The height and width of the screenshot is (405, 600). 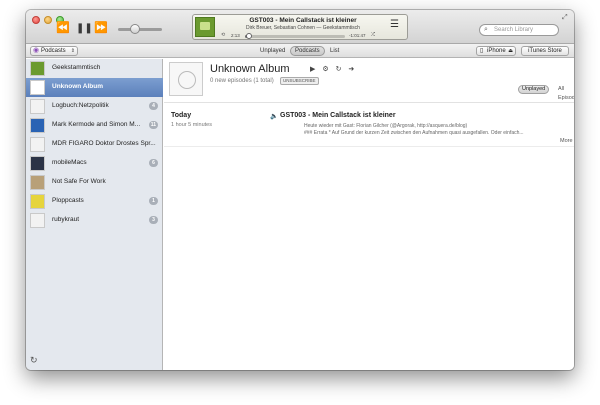 I want to click on reload-icon: ↻, so click(x=339, y=69).